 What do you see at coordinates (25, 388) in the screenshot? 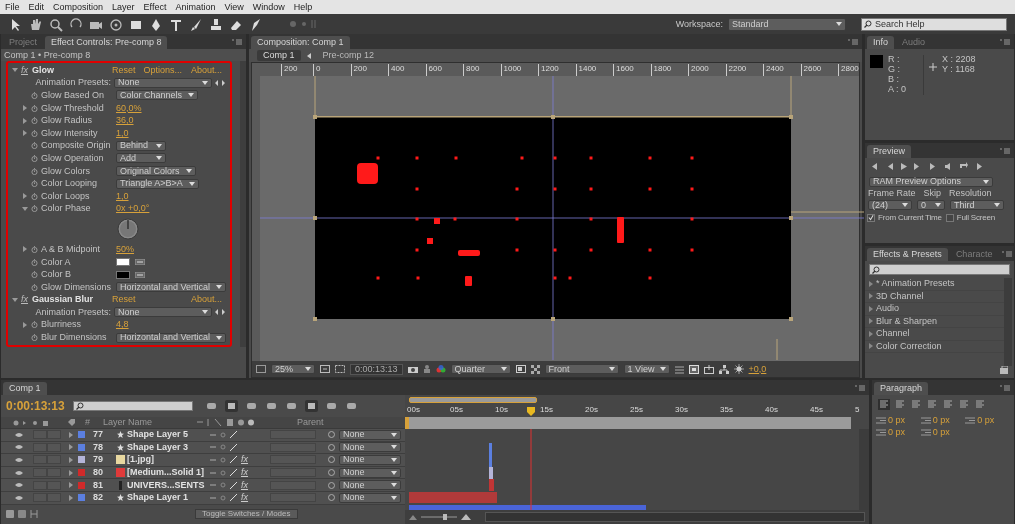
I see `panel-tab: Comp 1` at bounding box center [25, 388].